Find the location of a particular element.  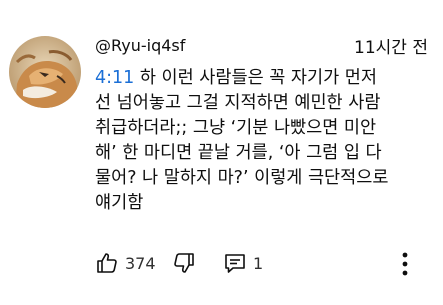

reply-comment-icon is located at coordinates (235, 263).